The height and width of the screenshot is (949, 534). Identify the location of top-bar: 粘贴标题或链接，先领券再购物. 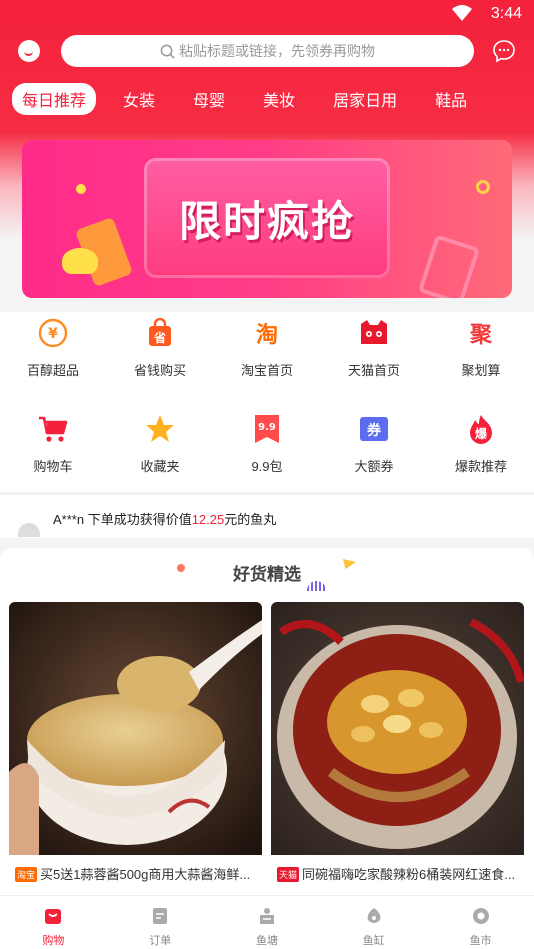
(267, 51).